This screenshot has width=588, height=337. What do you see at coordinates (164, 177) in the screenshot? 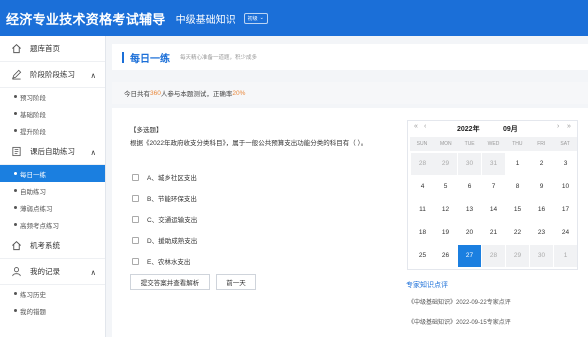
I see `option-a: A、城乡社区支出` at bounding box center [164, 177].